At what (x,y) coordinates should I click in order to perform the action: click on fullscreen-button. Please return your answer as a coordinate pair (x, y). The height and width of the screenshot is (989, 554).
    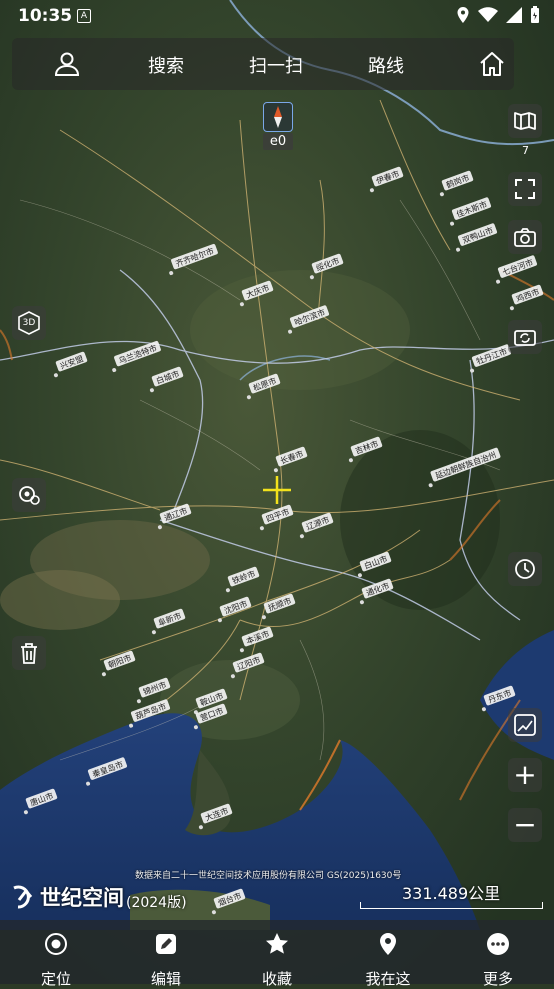
    Looking at the image, I should click on (525, 189).